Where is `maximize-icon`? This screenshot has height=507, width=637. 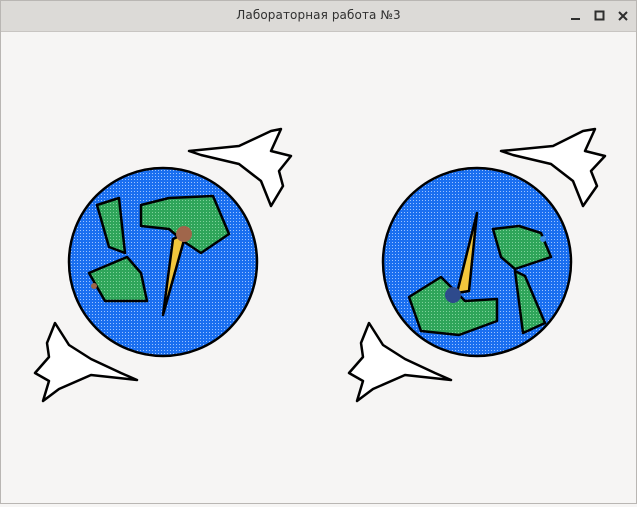
maximize-icon is located at coordinates (599, 15).